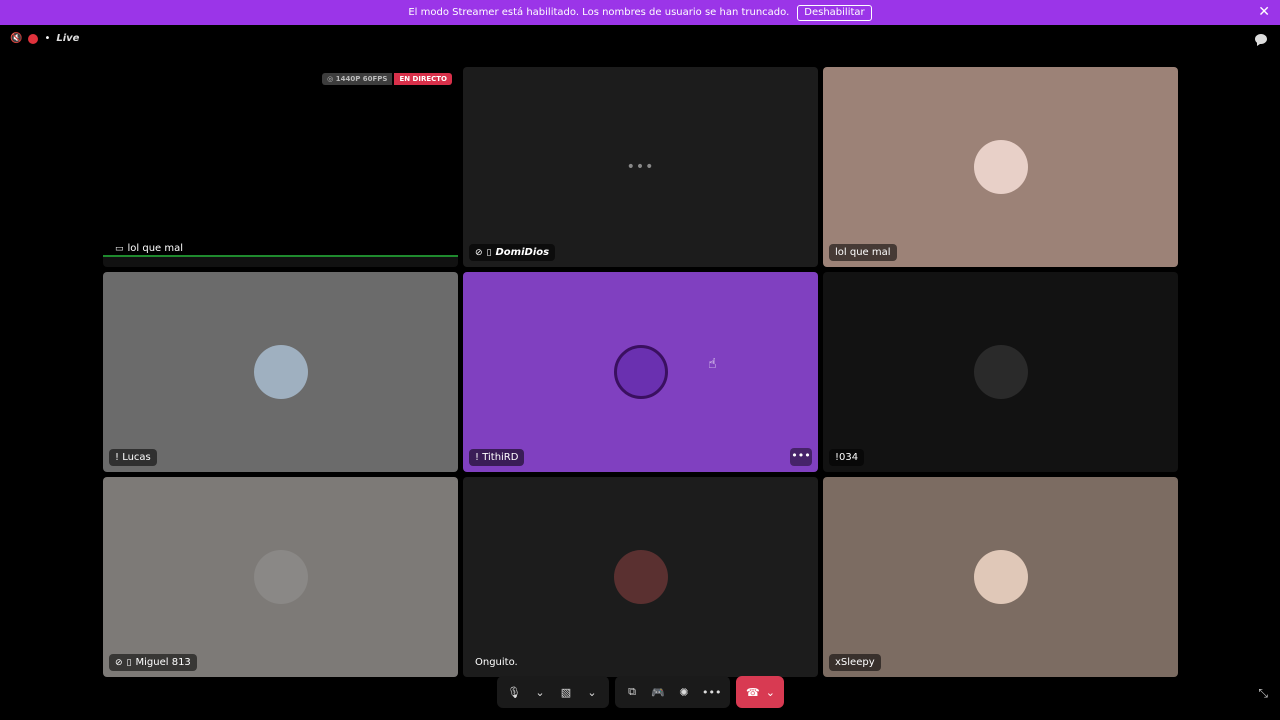 This screenshot has width=1280, height=720. I want to click on more-button: •••, so click(711, 692).